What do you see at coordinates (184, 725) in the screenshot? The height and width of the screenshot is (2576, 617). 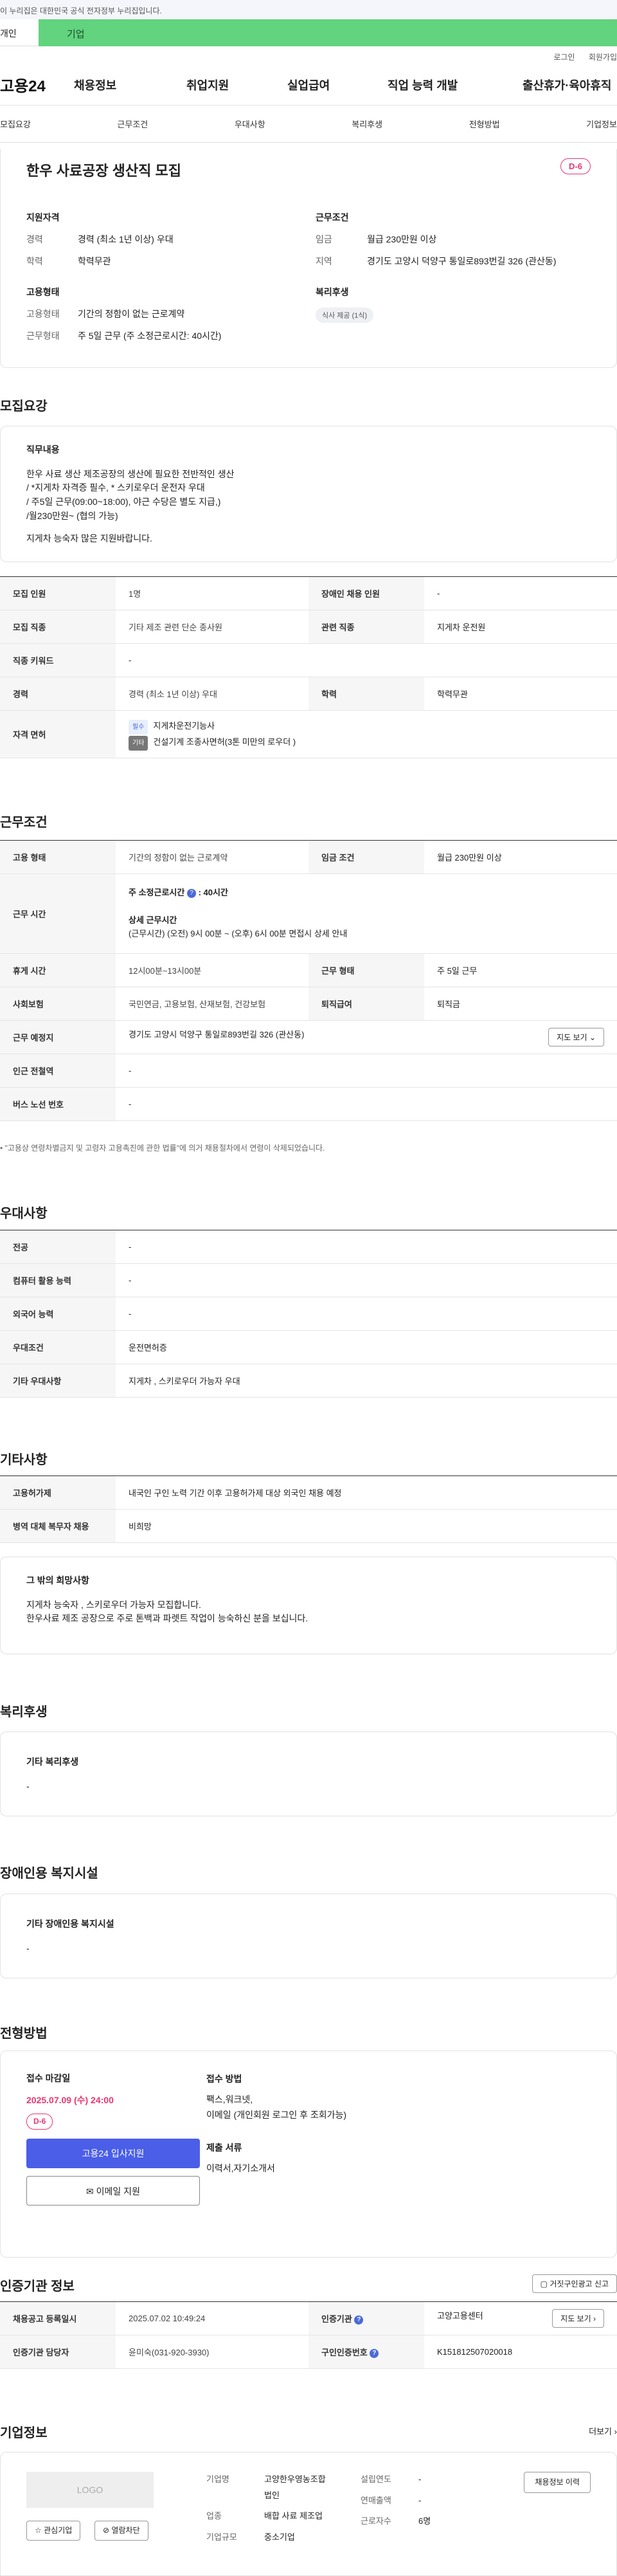 I see `license-required: 지게차운전기능사` at bounding box center [184, 725].